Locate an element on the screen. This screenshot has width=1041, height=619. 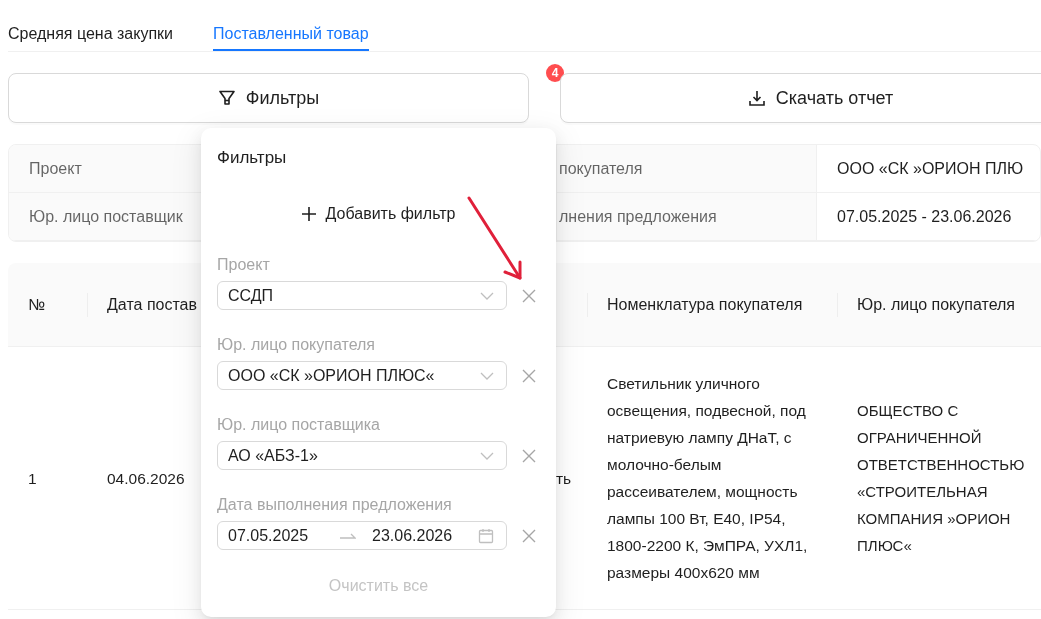
filter-label: Дата выполнения предложения is located at coordinates (334, 505).